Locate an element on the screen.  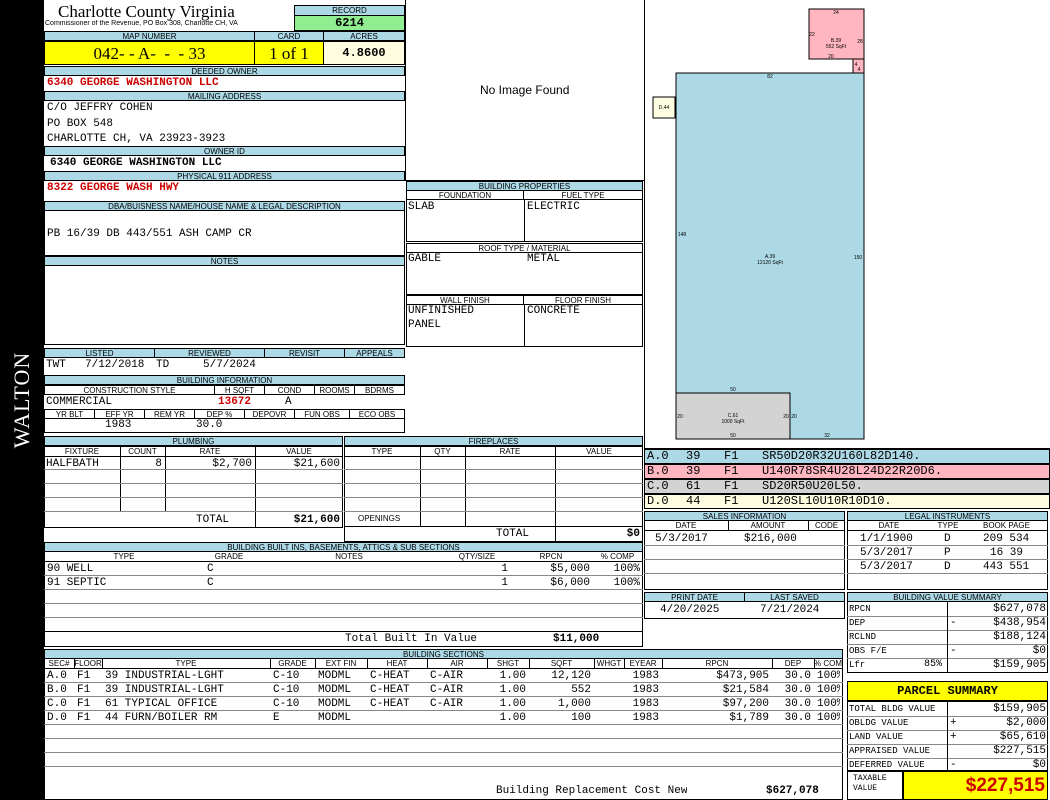
sketch-area-c: 1000 SqFt is located at coordinates (733, 422).